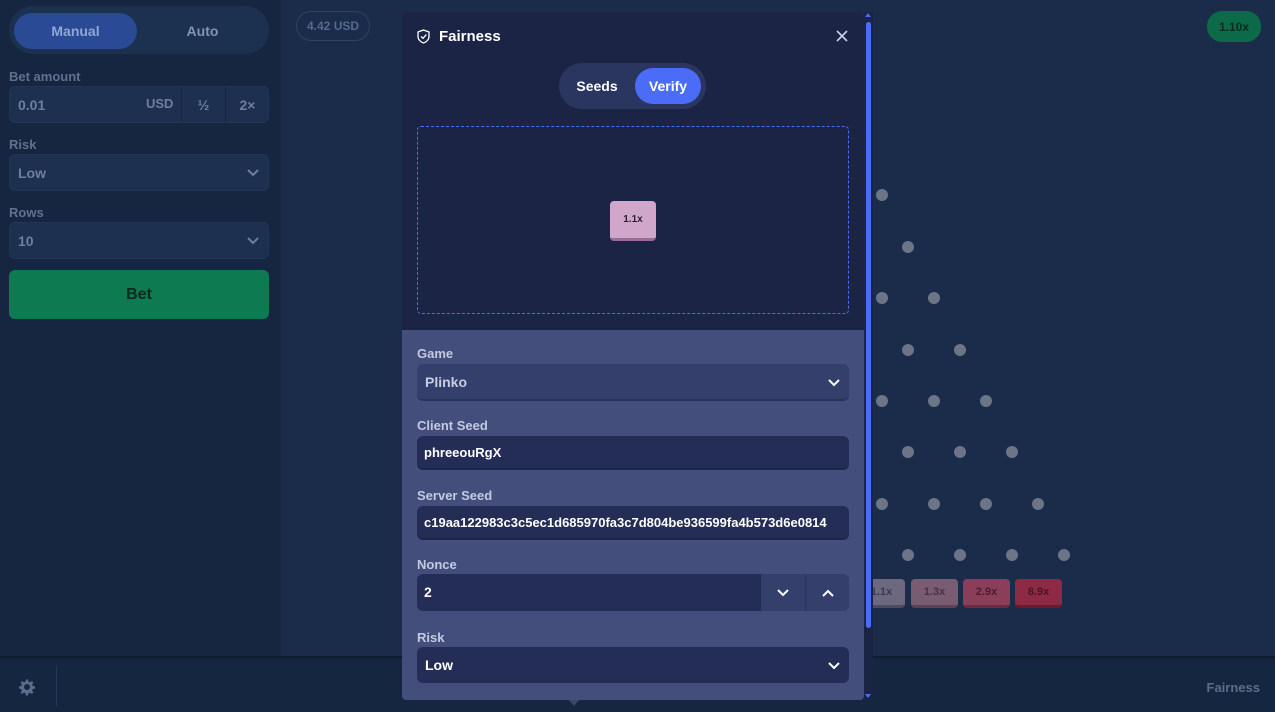 The width and height of the screenshot is (1275, 712). I want to click on modal-risk-value: Low, so click(439, 665).